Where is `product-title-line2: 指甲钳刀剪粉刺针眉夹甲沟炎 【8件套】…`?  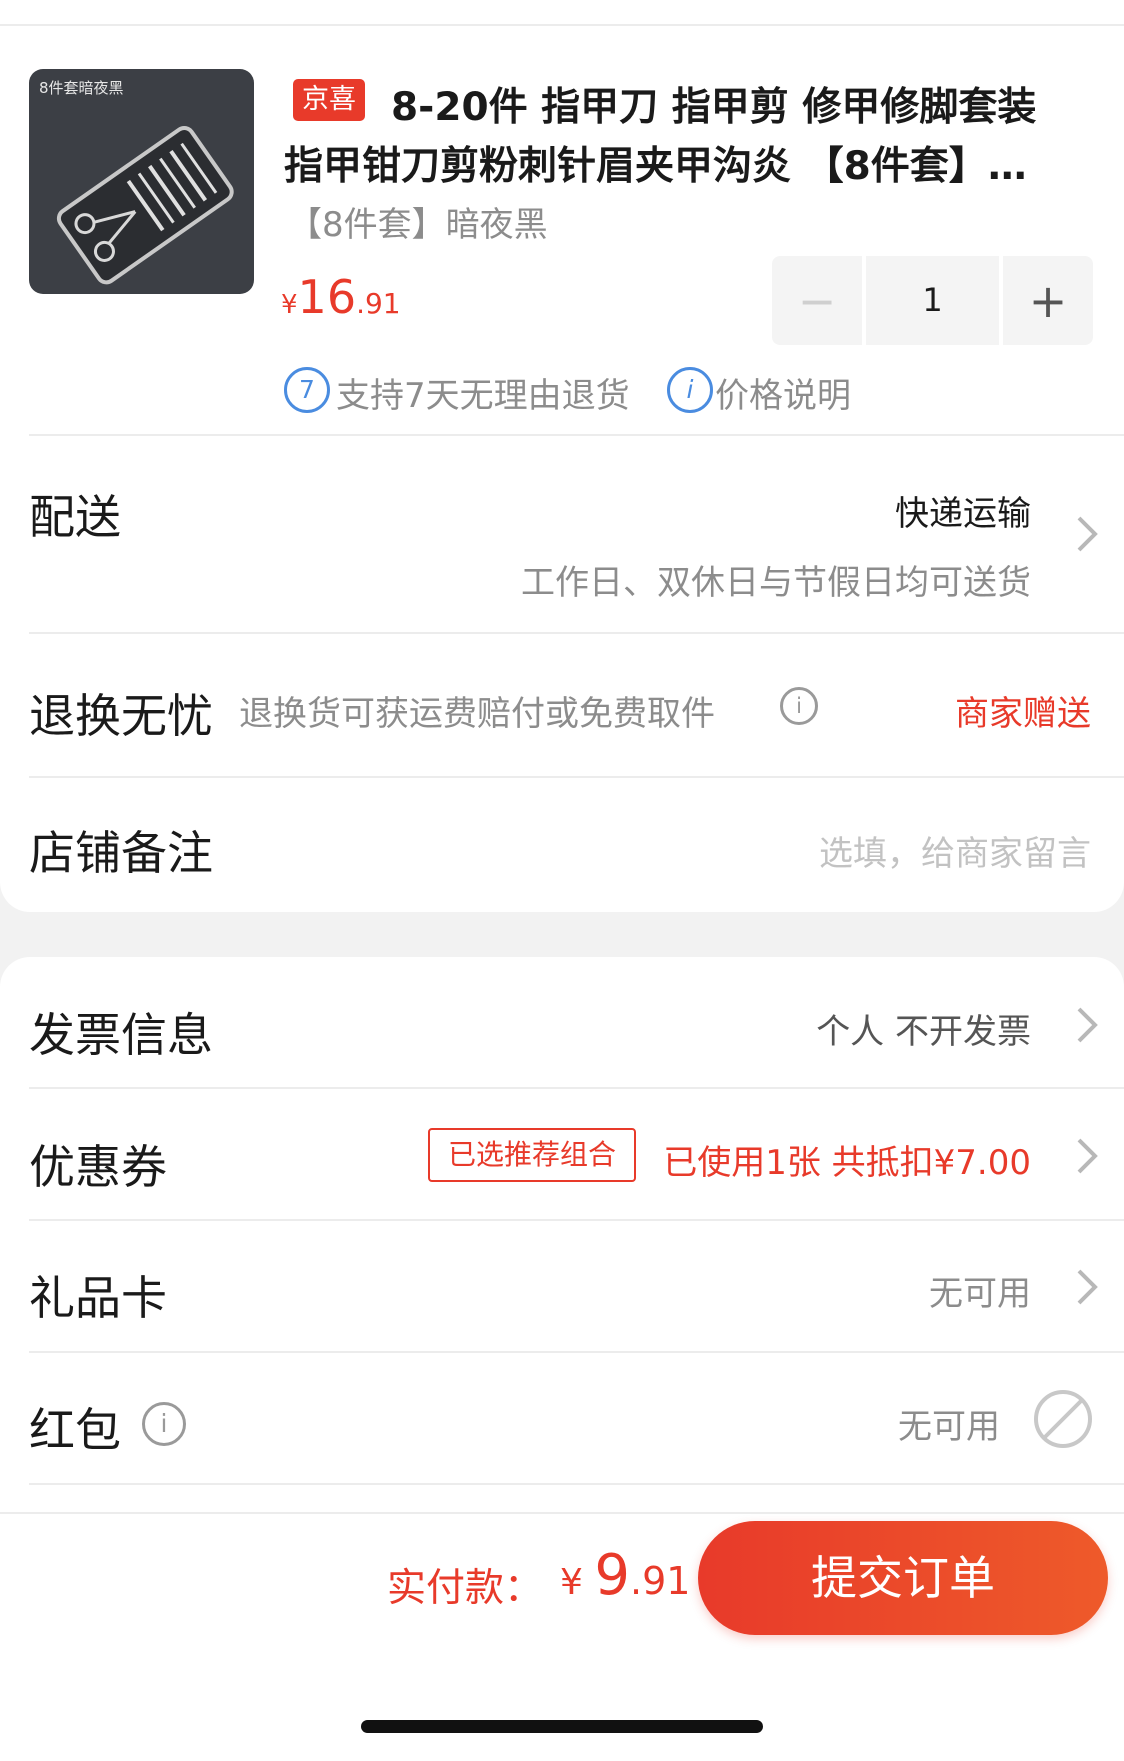
product-title-line2: 指甲钳刀剪粉刺针眉夹甲沟炎 【8件套】… is located at coordinates (655, 163).